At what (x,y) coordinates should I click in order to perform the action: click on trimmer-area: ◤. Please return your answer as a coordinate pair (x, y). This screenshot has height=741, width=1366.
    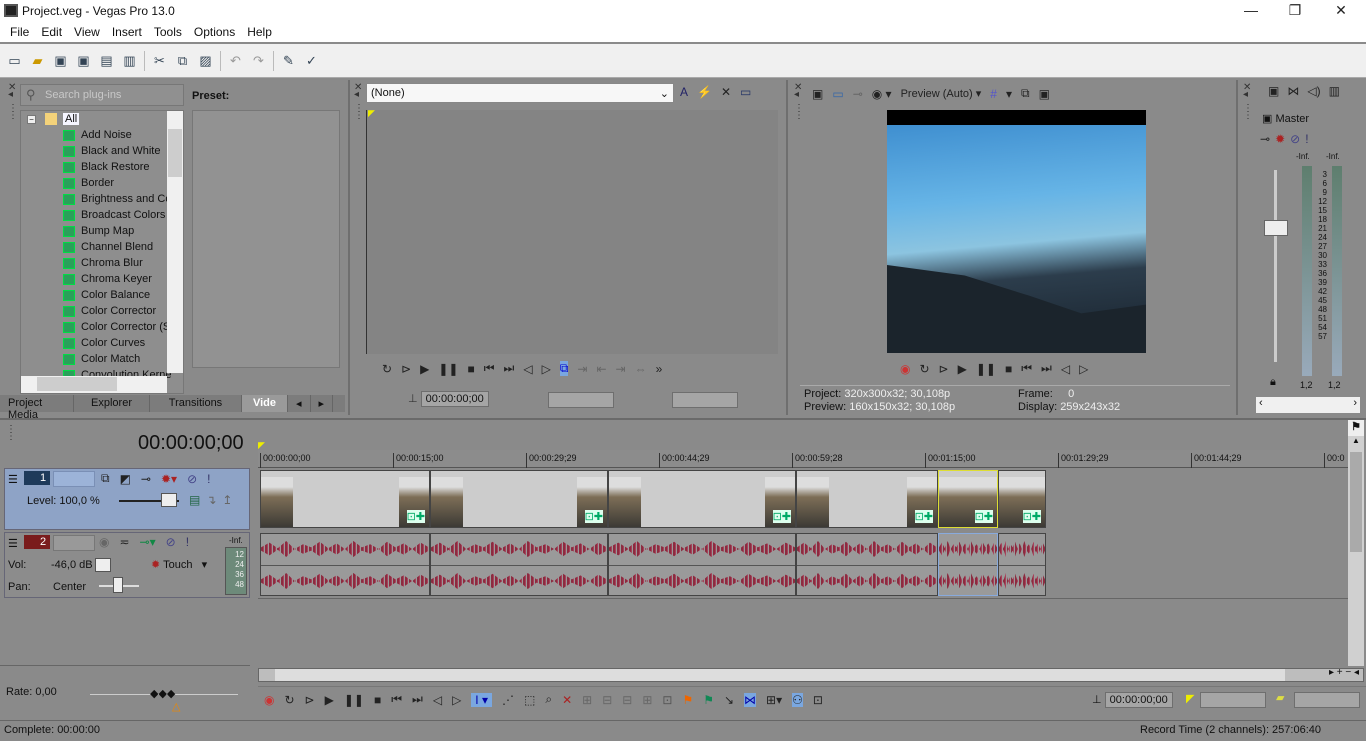
    Looking at the image, I should click on (572, 231).